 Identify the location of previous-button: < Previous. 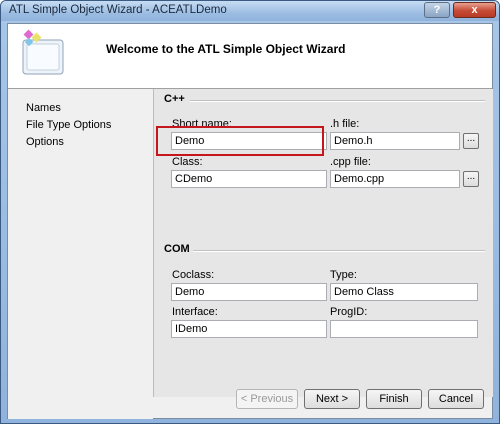
(267, 399).